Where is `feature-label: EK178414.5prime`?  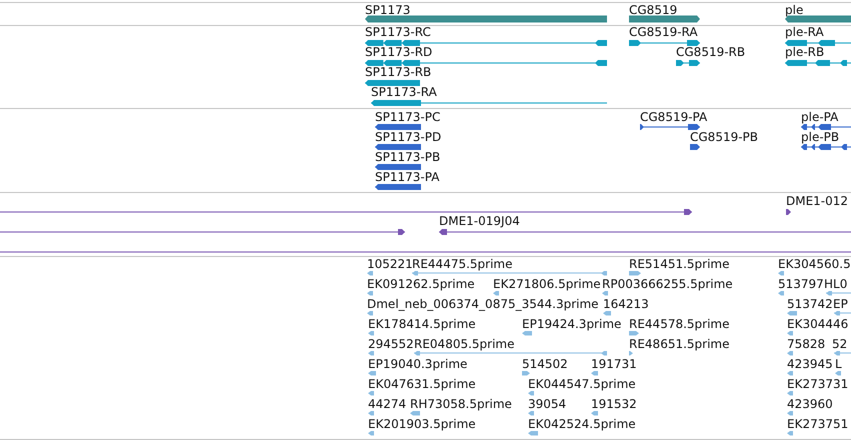
feature-label: EK178414.5prime is located at coordinates (422, 324).